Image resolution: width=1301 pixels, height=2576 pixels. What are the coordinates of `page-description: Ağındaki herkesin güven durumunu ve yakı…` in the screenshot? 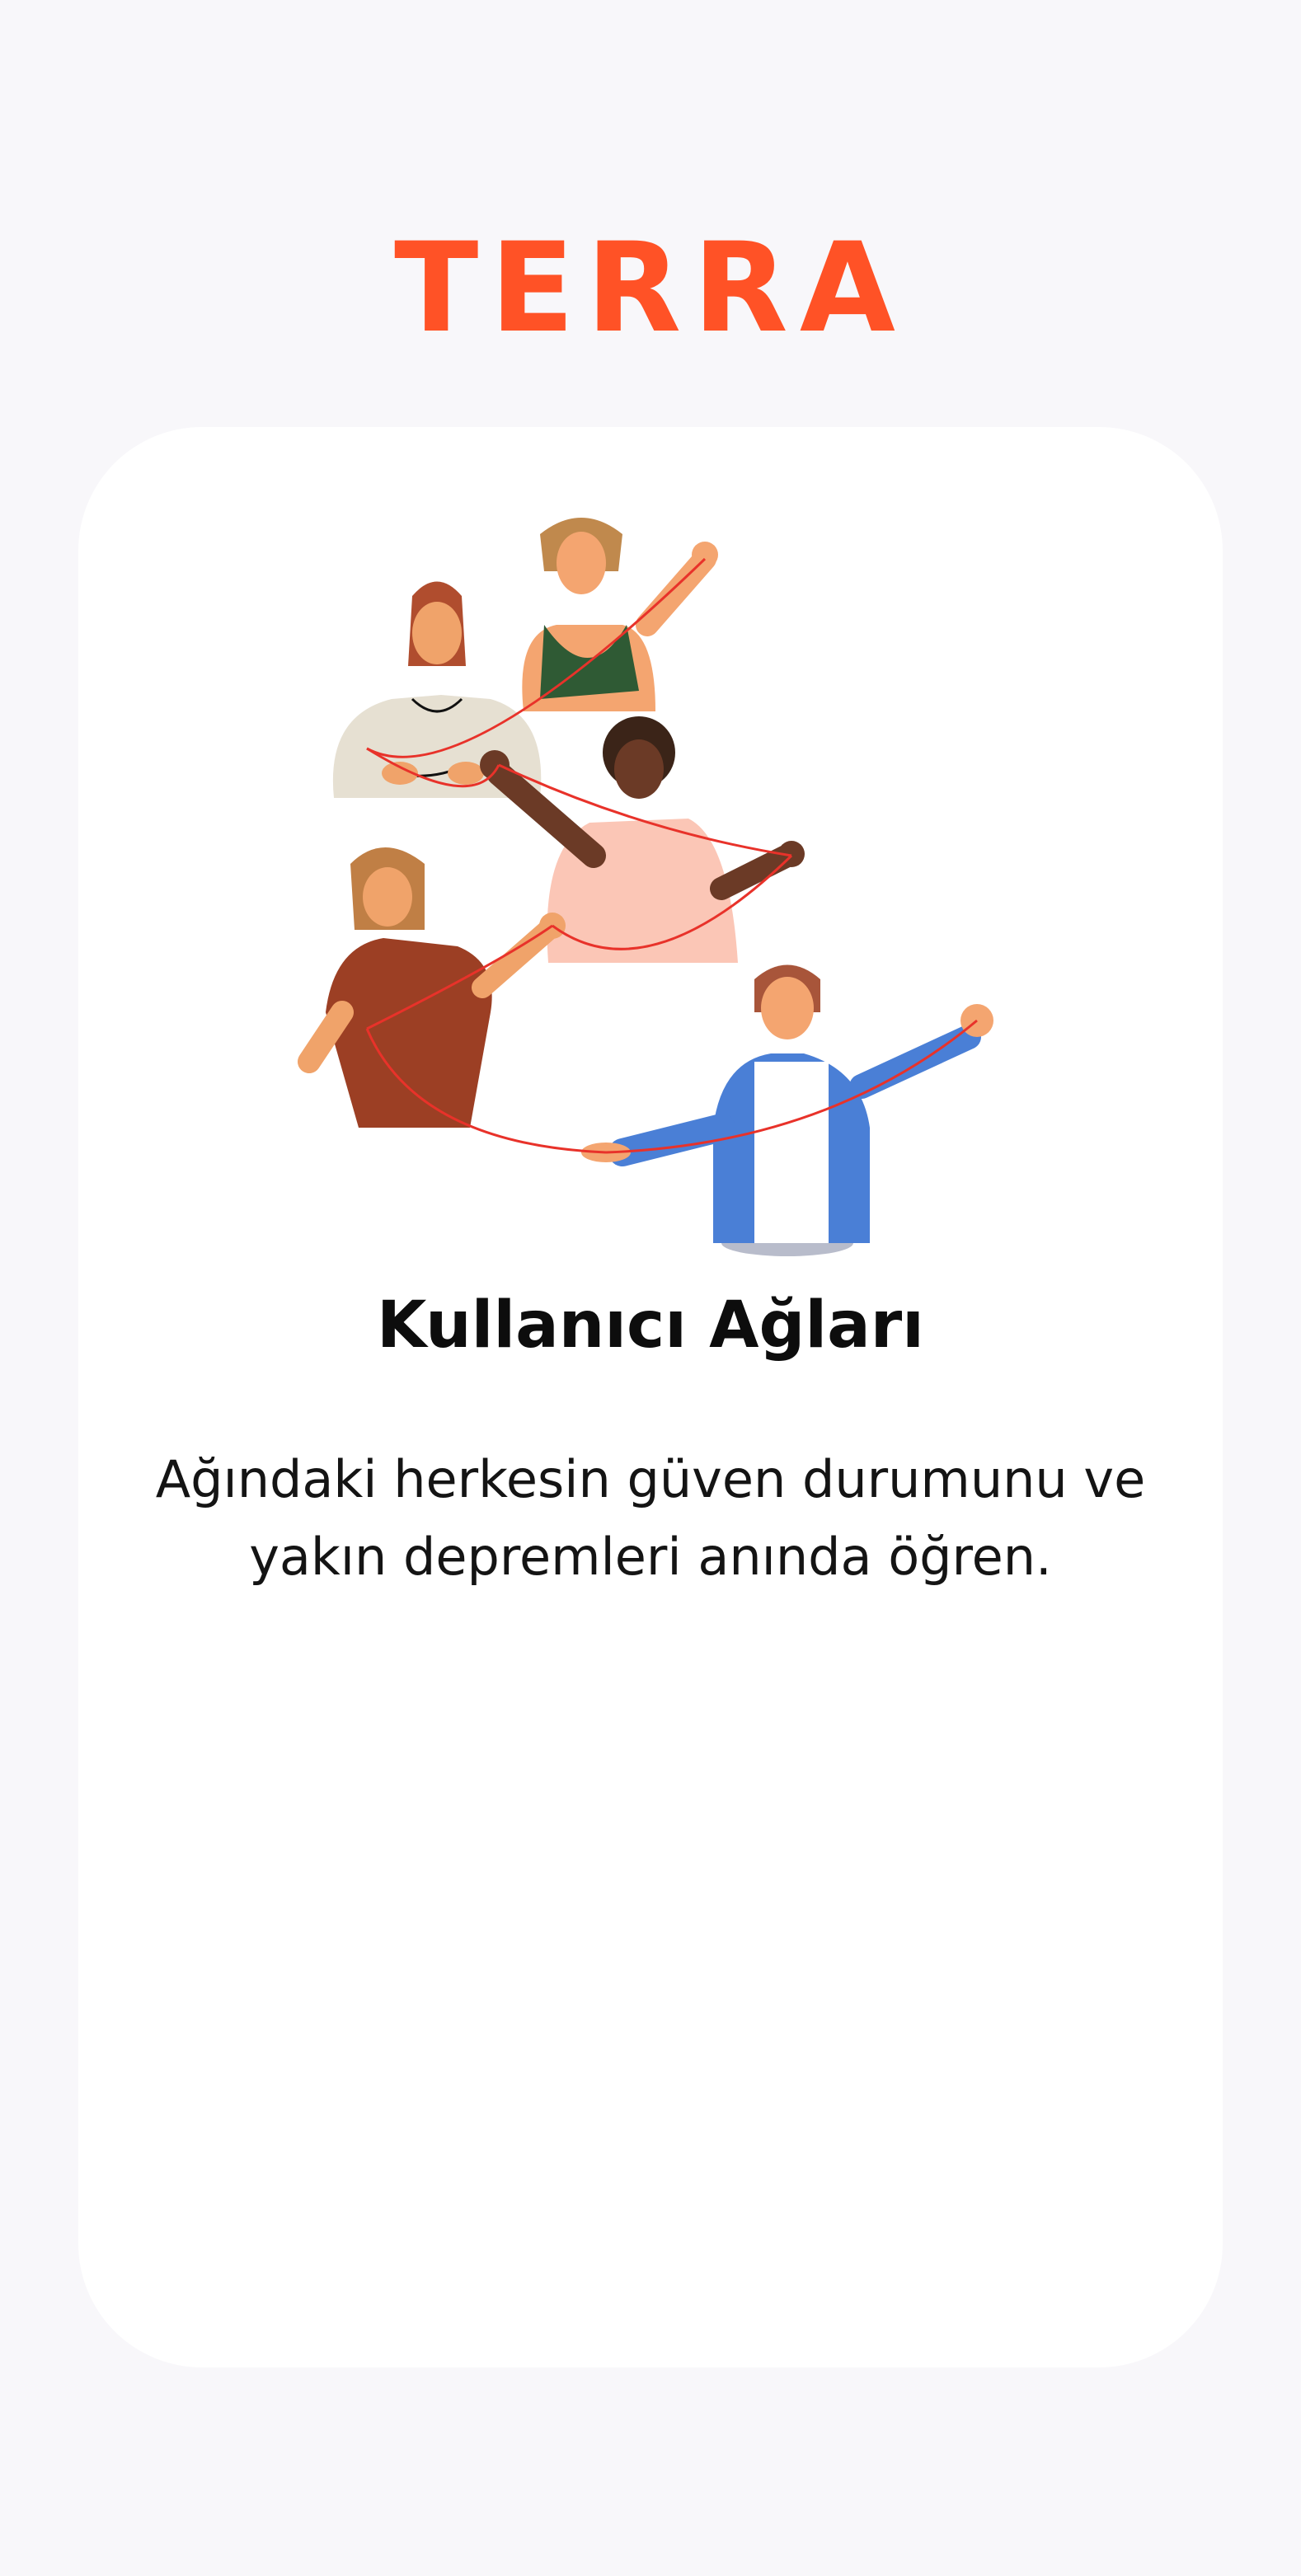 It's located at (650, 1518).